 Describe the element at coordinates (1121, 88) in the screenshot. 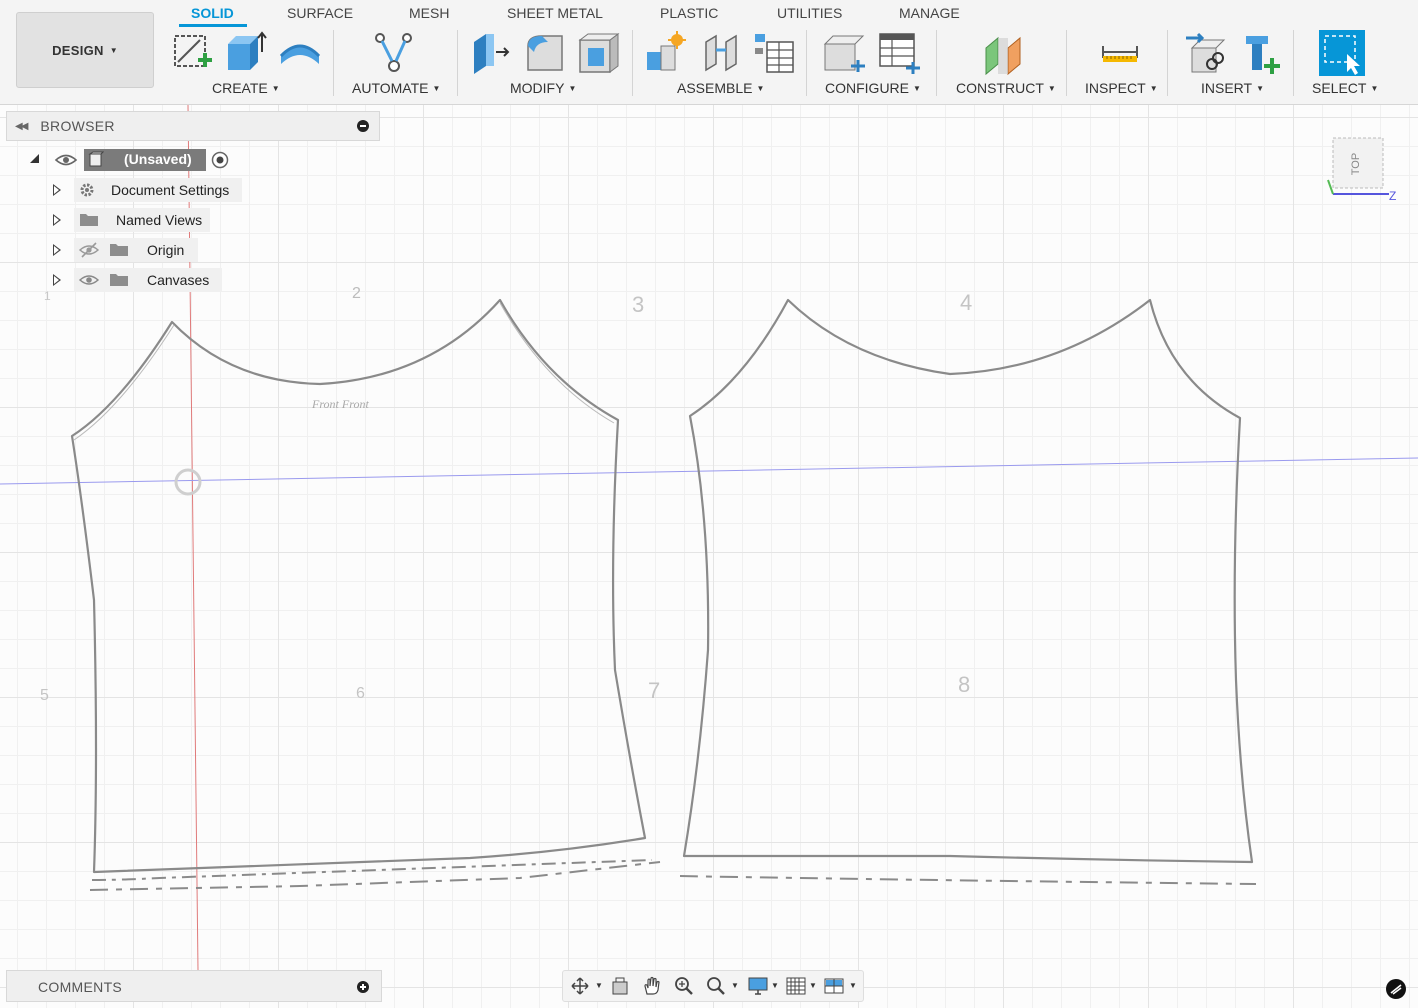

I see `inspect-menu: INSPECT ▼` at that location.